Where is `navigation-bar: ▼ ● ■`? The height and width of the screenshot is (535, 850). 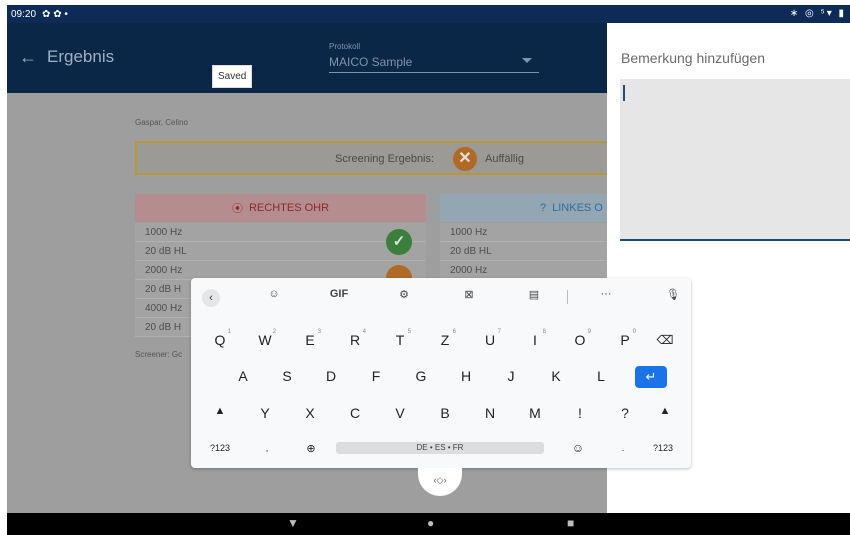 navigation-bar: ▼ ● ■ is located at coordinates (428, 524).